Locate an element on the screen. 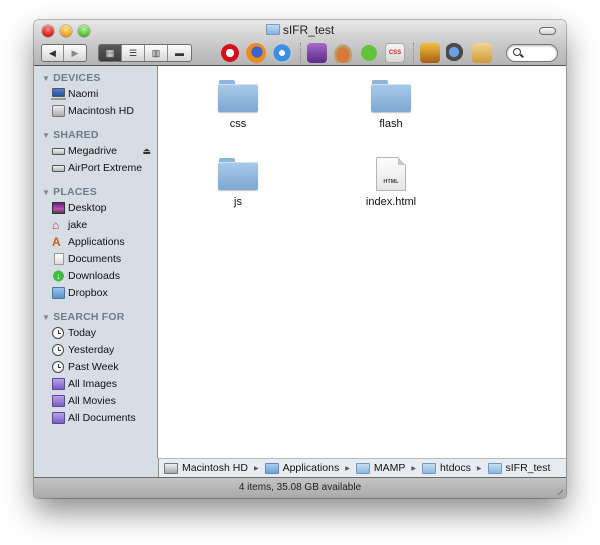 This screenshot has height=545, width=600. sidebar-item-megadrive: Megadrive ⏏ is located at coordinates (95, 151).